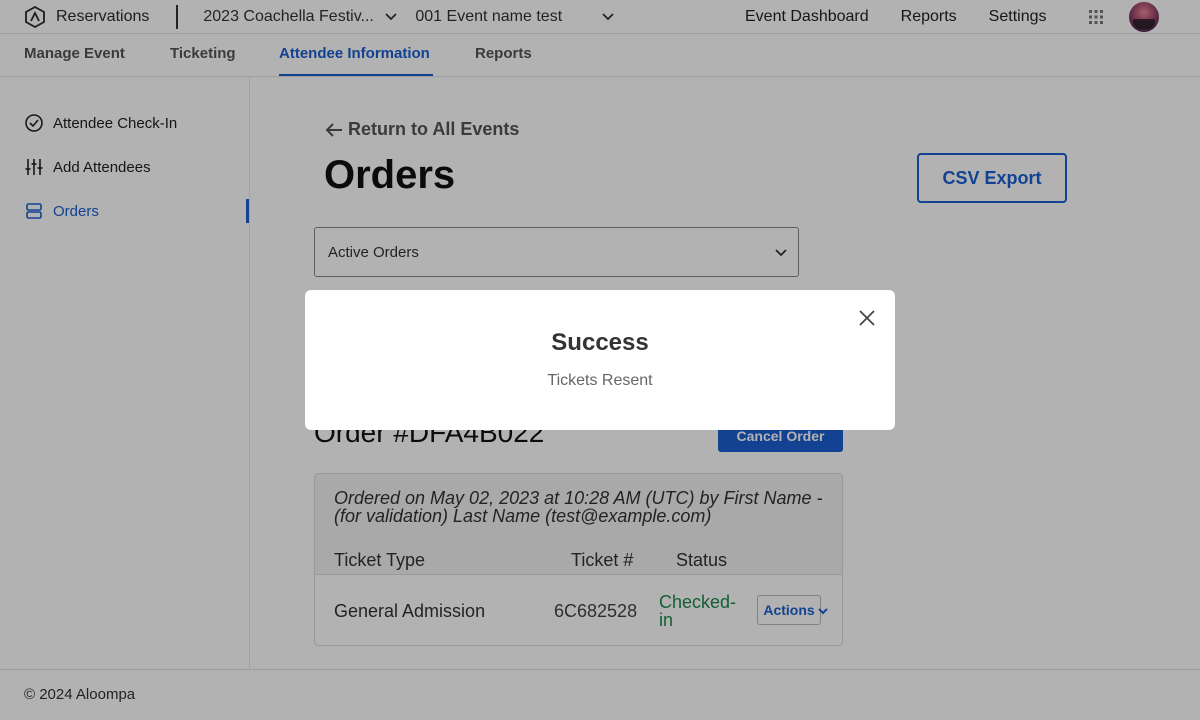 This screenshot has width=1200, height=720. What do you see at coordinates (600, 380) in the screenshot?
I see `modal-message: Tickets Resent` at bounding box center [600, 380].